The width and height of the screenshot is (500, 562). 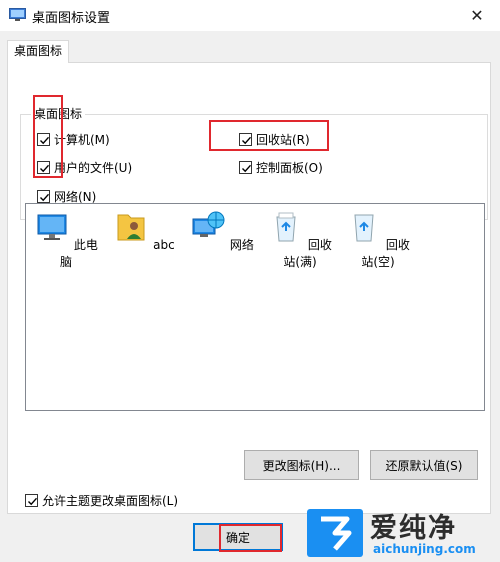 I want to click on watermark: 爱纯净 aichunjing.com, so click(x=400, y=532).